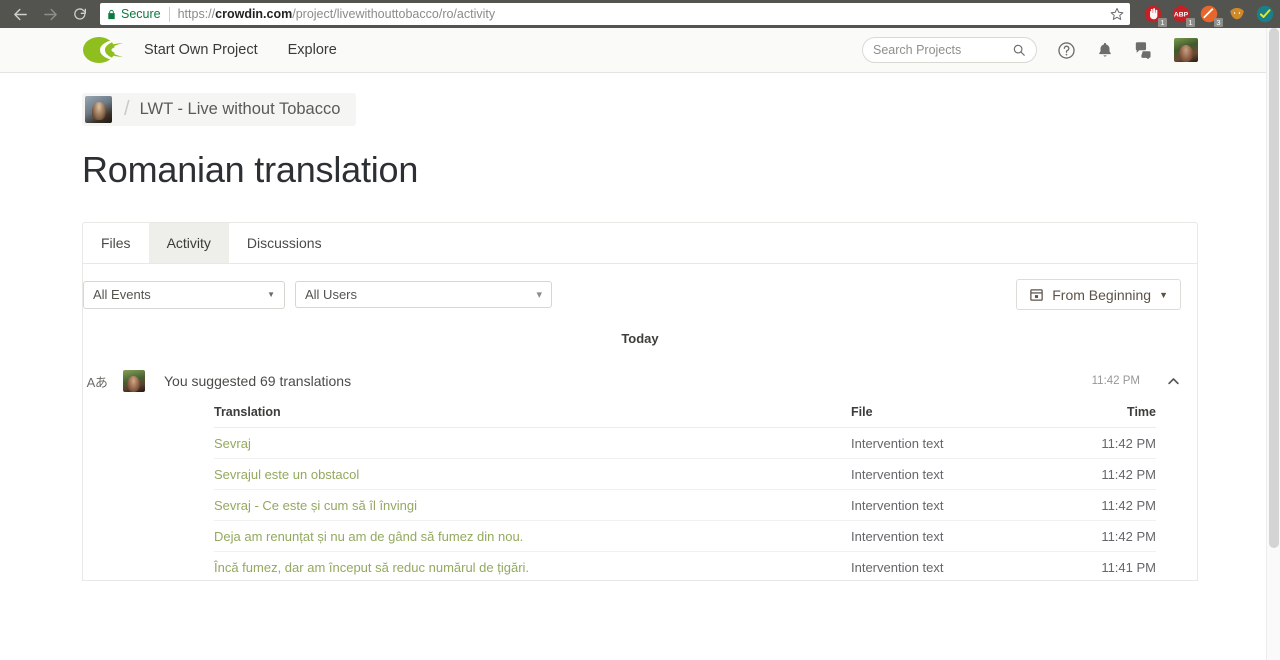 This screenshot has height=660, width=1280. Describe the element at coordinates (1190, 22) in the screenshot. I see `adblock-plus-badge: 1` at that location.